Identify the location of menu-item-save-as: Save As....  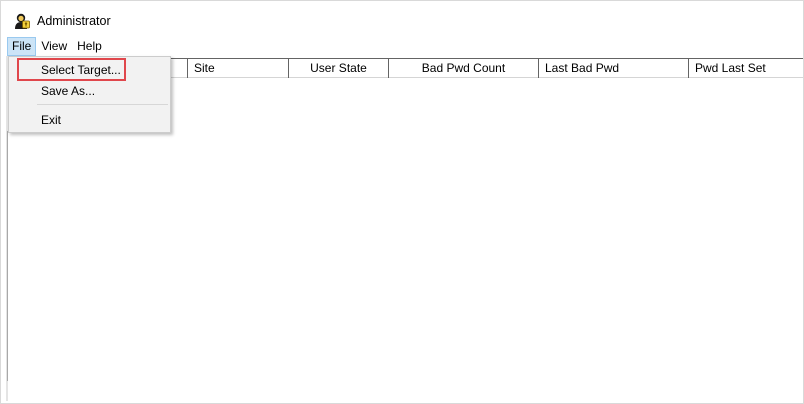
(89, 91).